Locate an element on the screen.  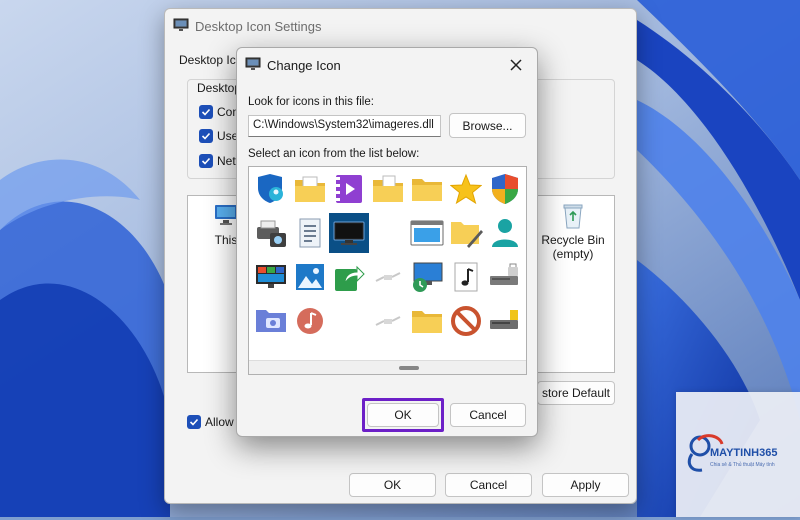
music-note-icon is located at coordinates (466, 277).